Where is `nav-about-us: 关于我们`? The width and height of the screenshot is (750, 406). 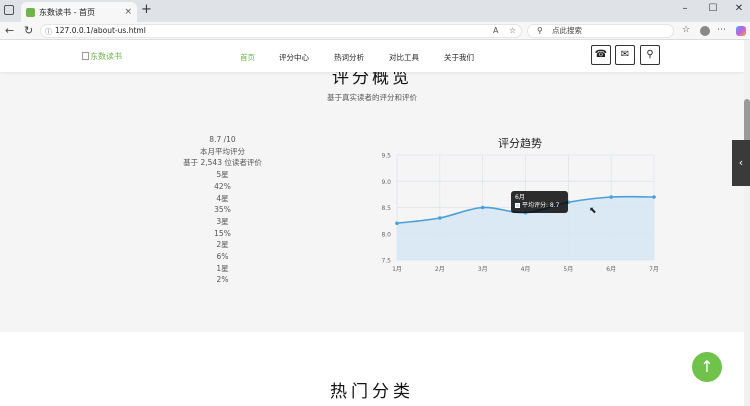
nav-about-us: 关于我们 is located at coordinates (459, 57).